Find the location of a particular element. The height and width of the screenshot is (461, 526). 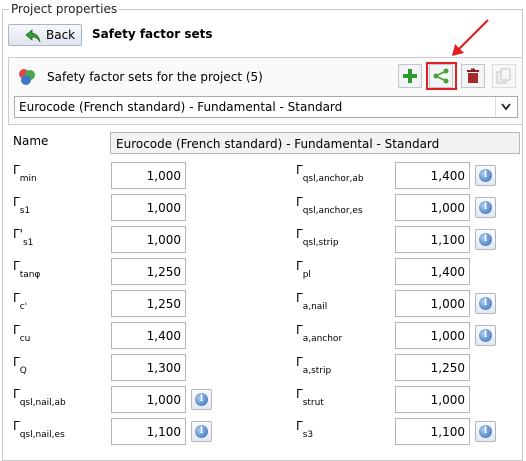

param-label: Γa,strip is located at coordinates (313, 365).